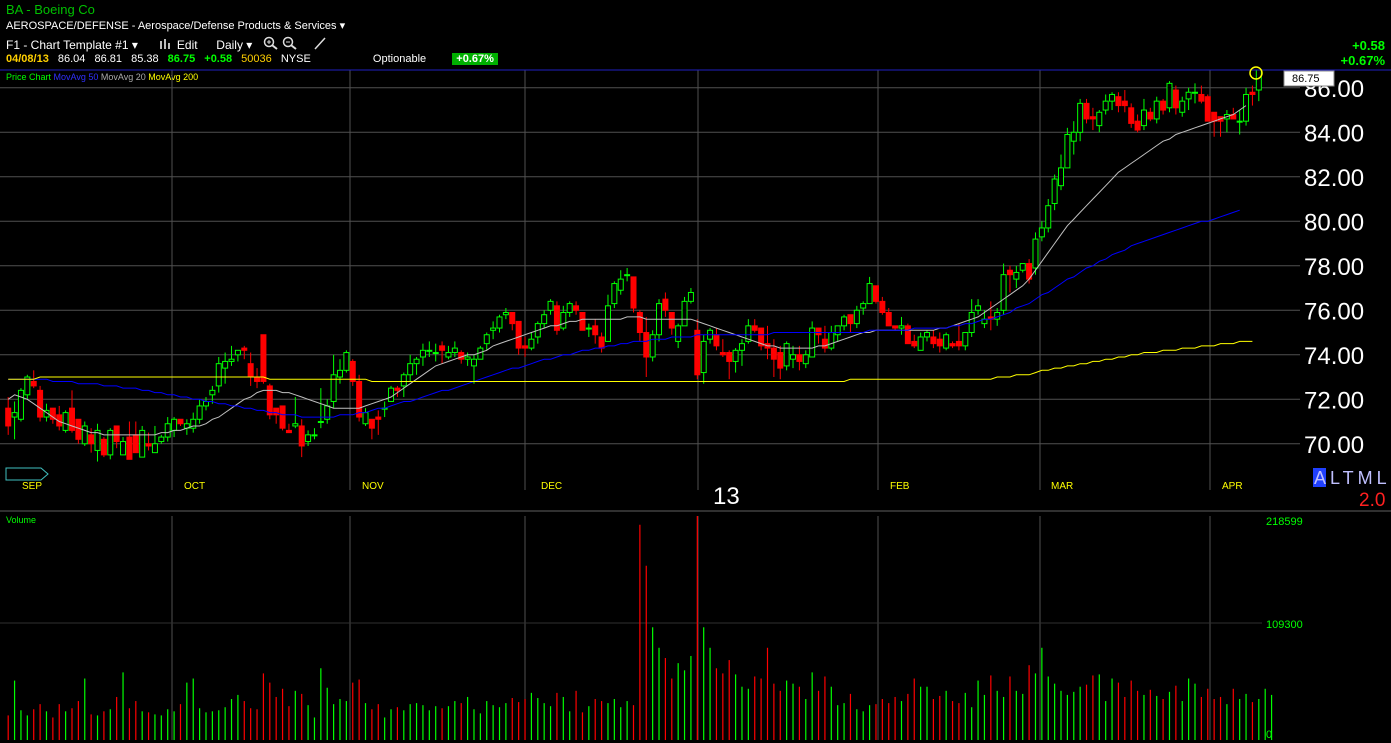 The height and width of the screenshot is (743, 1391). I want to click on x-tick-label: DEC, so click(551, 486).